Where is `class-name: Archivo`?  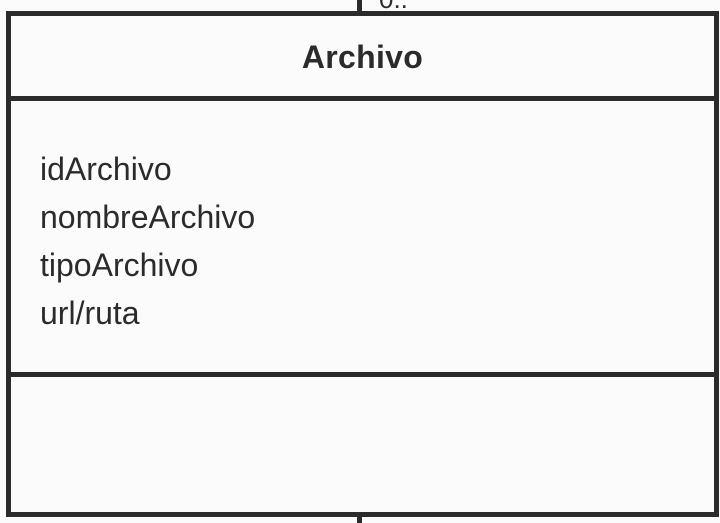 class-name: Archivo is located at coordinates (362, 56).